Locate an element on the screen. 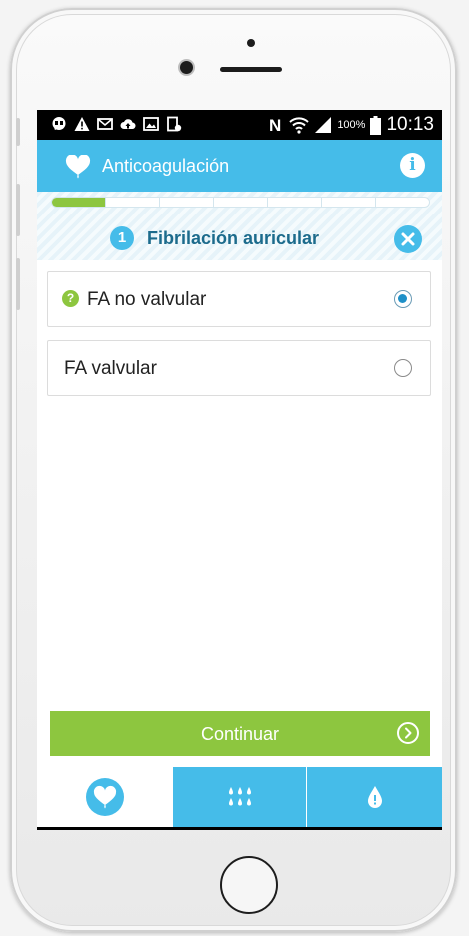 This screenshot has height=936, width=469. option-fa-no-valvular: ? FA no valvular is located at coordinates (239, 299).